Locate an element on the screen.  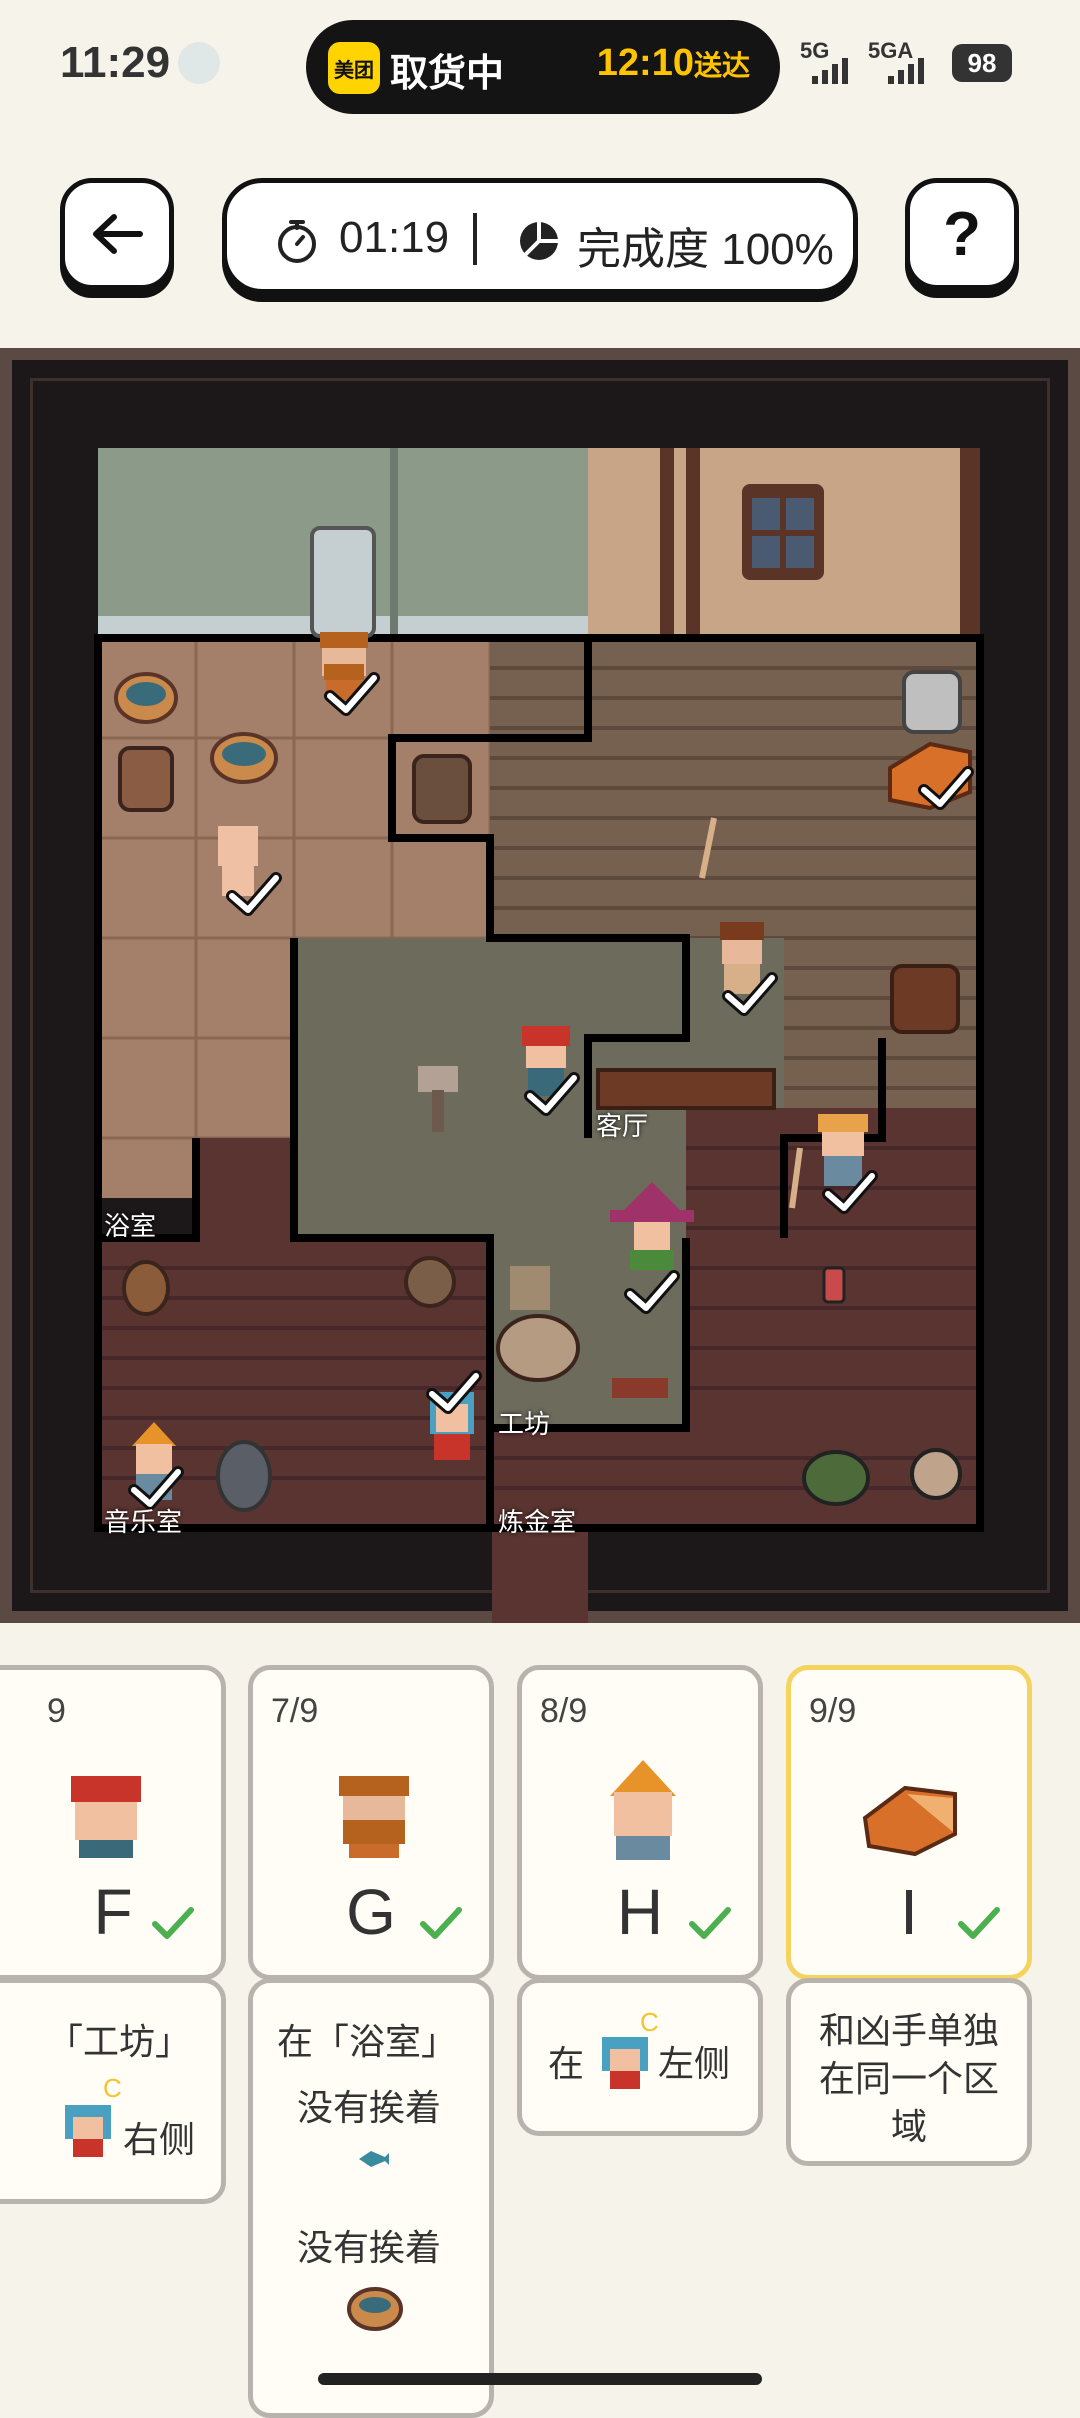
portrait-f is located at coordinates (106, 1817).